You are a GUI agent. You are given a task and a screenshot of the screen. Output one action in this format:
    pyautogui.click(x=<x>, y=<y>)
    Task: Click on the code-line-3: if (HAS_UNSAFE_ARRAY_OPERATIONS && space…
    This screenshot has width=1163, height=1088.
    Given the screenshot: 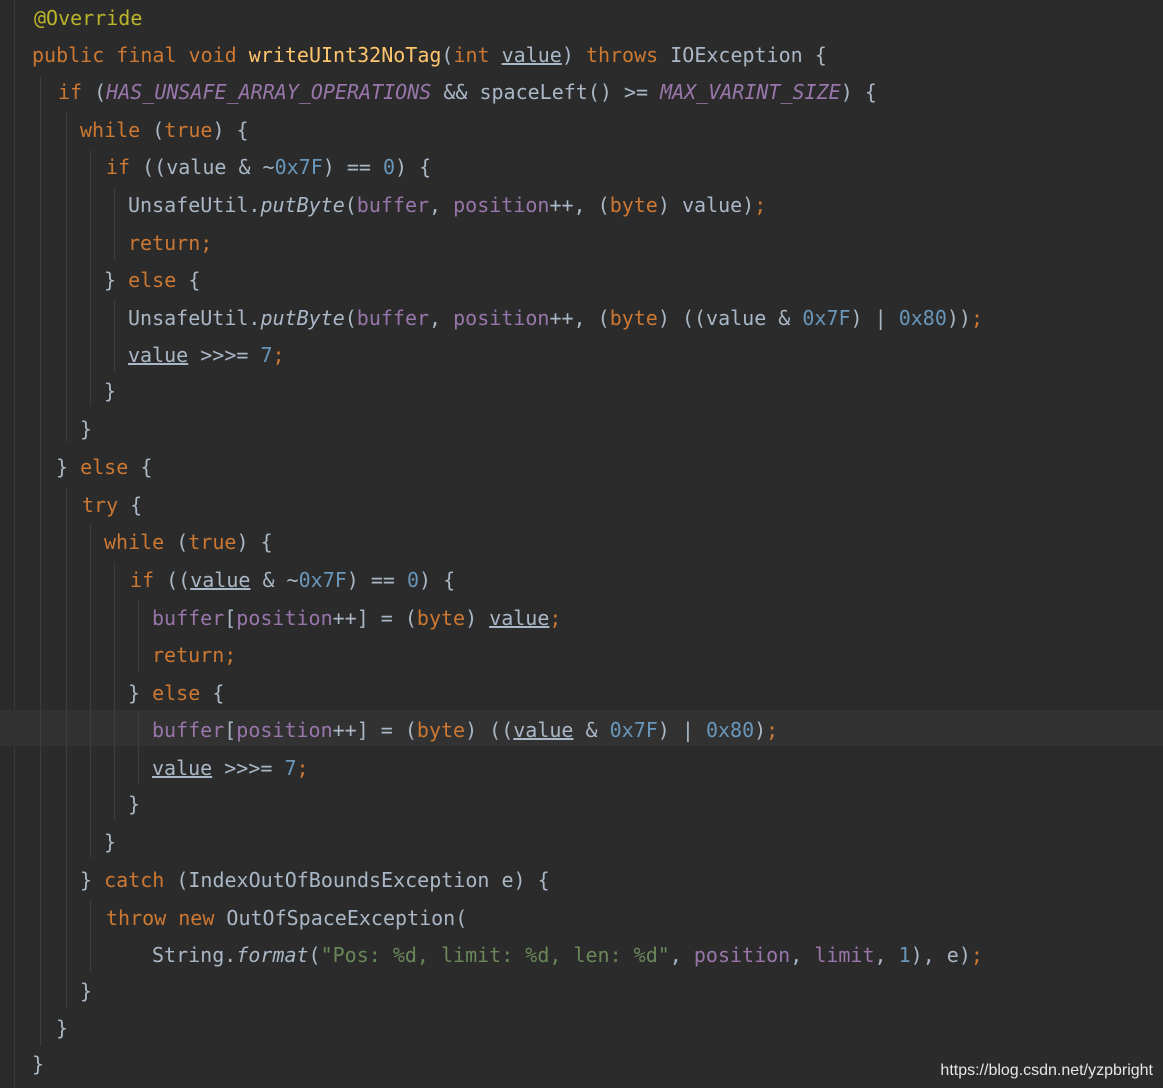 What is the action you would take?
    pyautogui.click(x=467, y=92)
    